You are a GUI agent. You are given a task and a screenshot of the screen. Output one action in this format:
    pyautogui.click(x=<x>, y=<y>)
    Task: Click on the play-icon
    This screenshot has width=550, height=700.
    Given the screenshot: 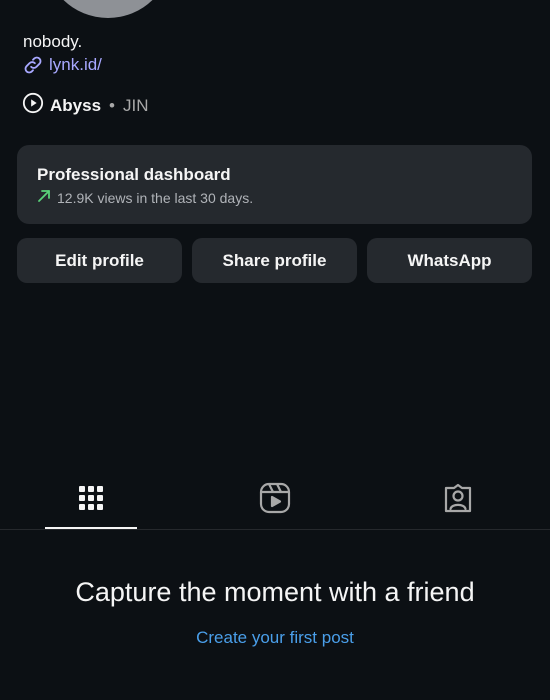 What is the action you would take?
    pyautogui.click(x=33, y=105)
    